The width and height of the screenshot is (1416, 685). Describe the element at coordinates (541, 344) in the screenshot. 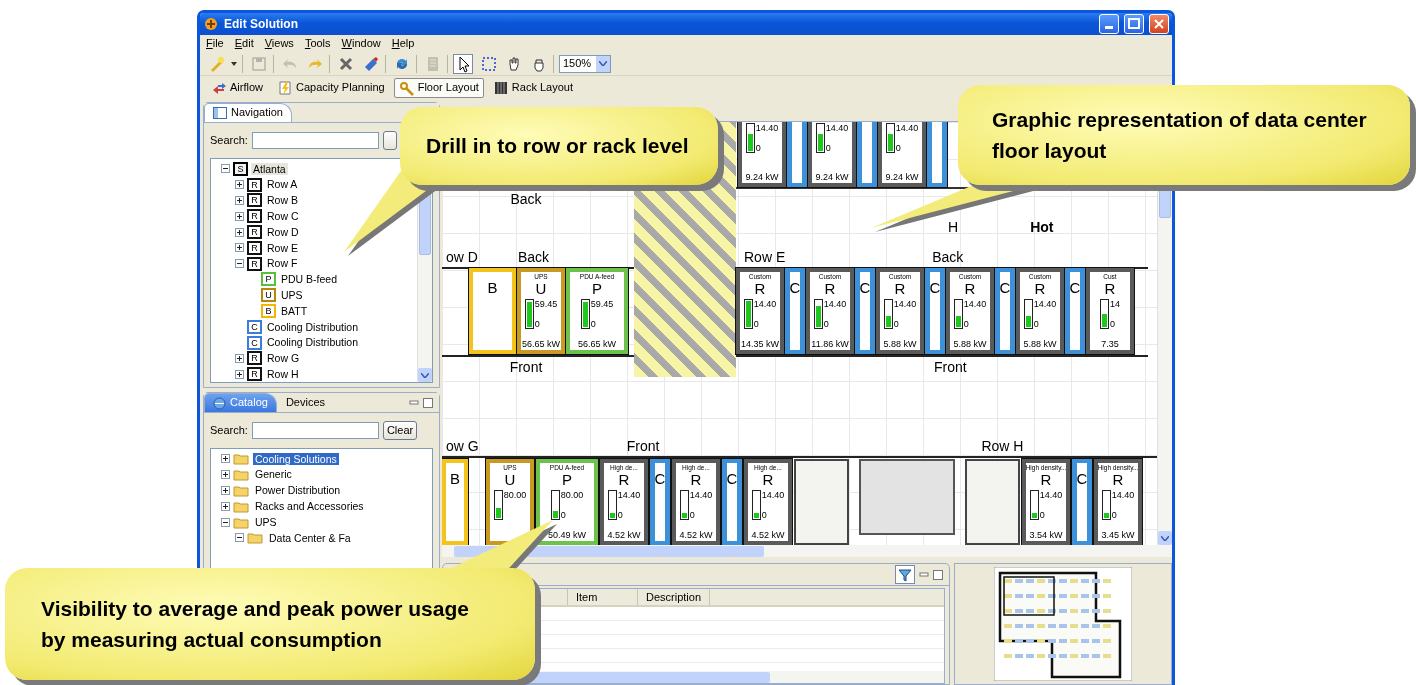

I see `power-reading: 56.65 kW` at that location.